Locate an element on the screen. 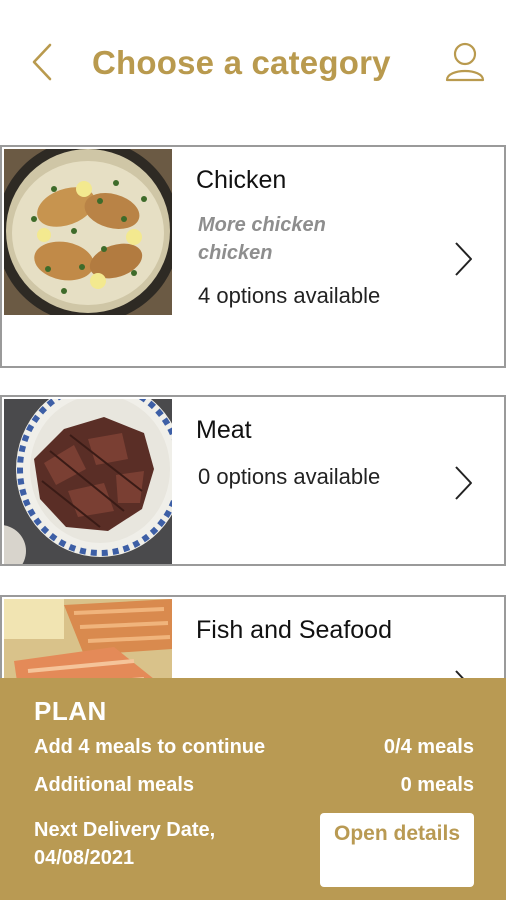 The image size is (506, 900). meals-required-label: Add 4 meals to continue is located at coordinates (150, 747).